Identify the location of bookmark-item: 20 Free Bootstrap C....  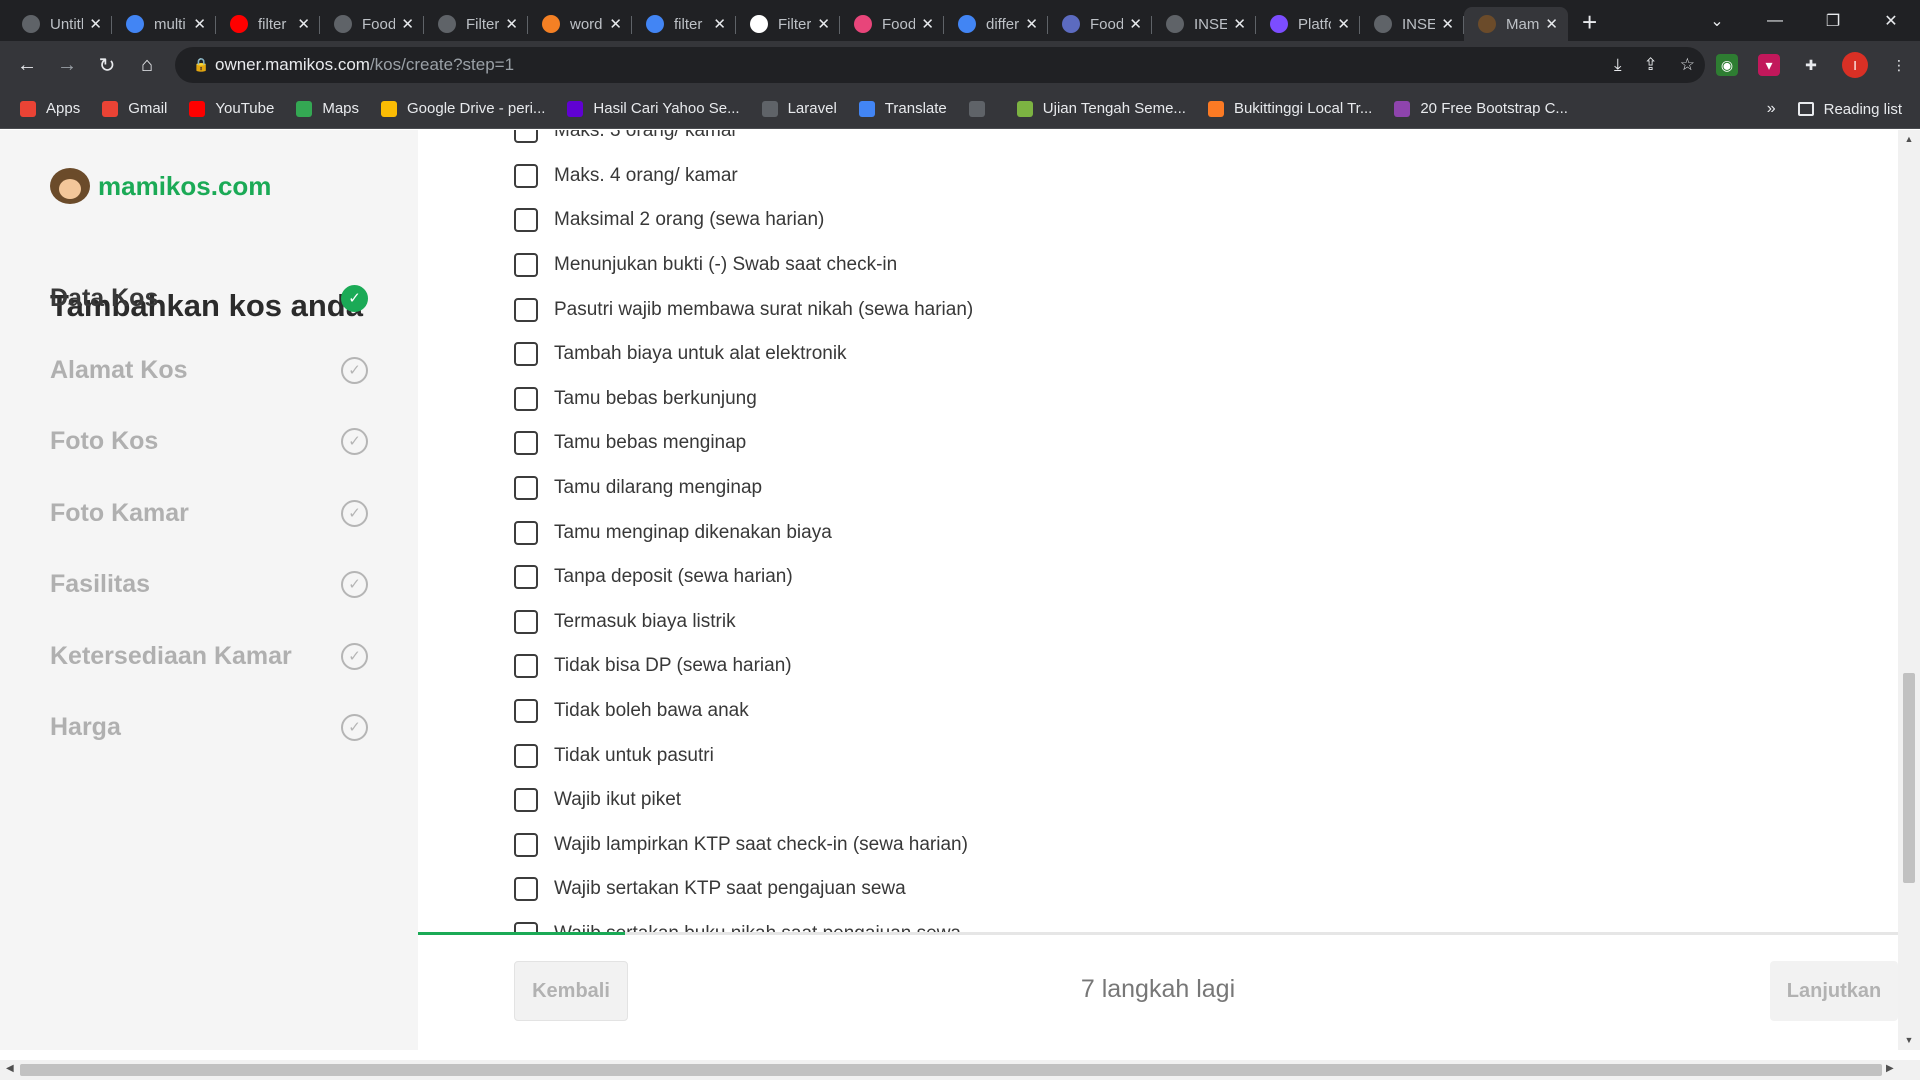
(1481, 108).